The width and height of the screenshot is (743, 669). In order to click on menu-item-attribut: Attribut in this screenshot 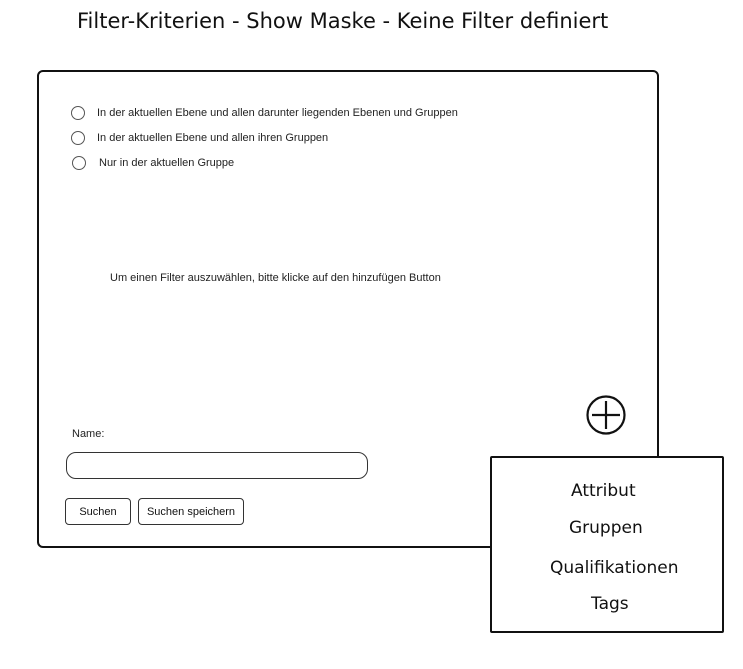, I will do `click(603, 491)`.